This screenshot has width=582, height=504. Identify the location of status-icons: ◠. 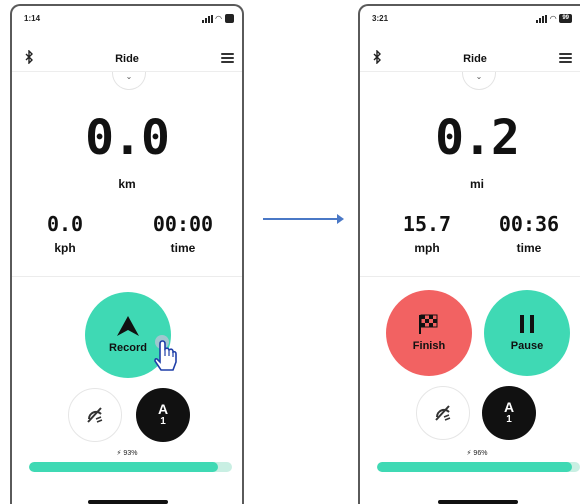
(217, 18).